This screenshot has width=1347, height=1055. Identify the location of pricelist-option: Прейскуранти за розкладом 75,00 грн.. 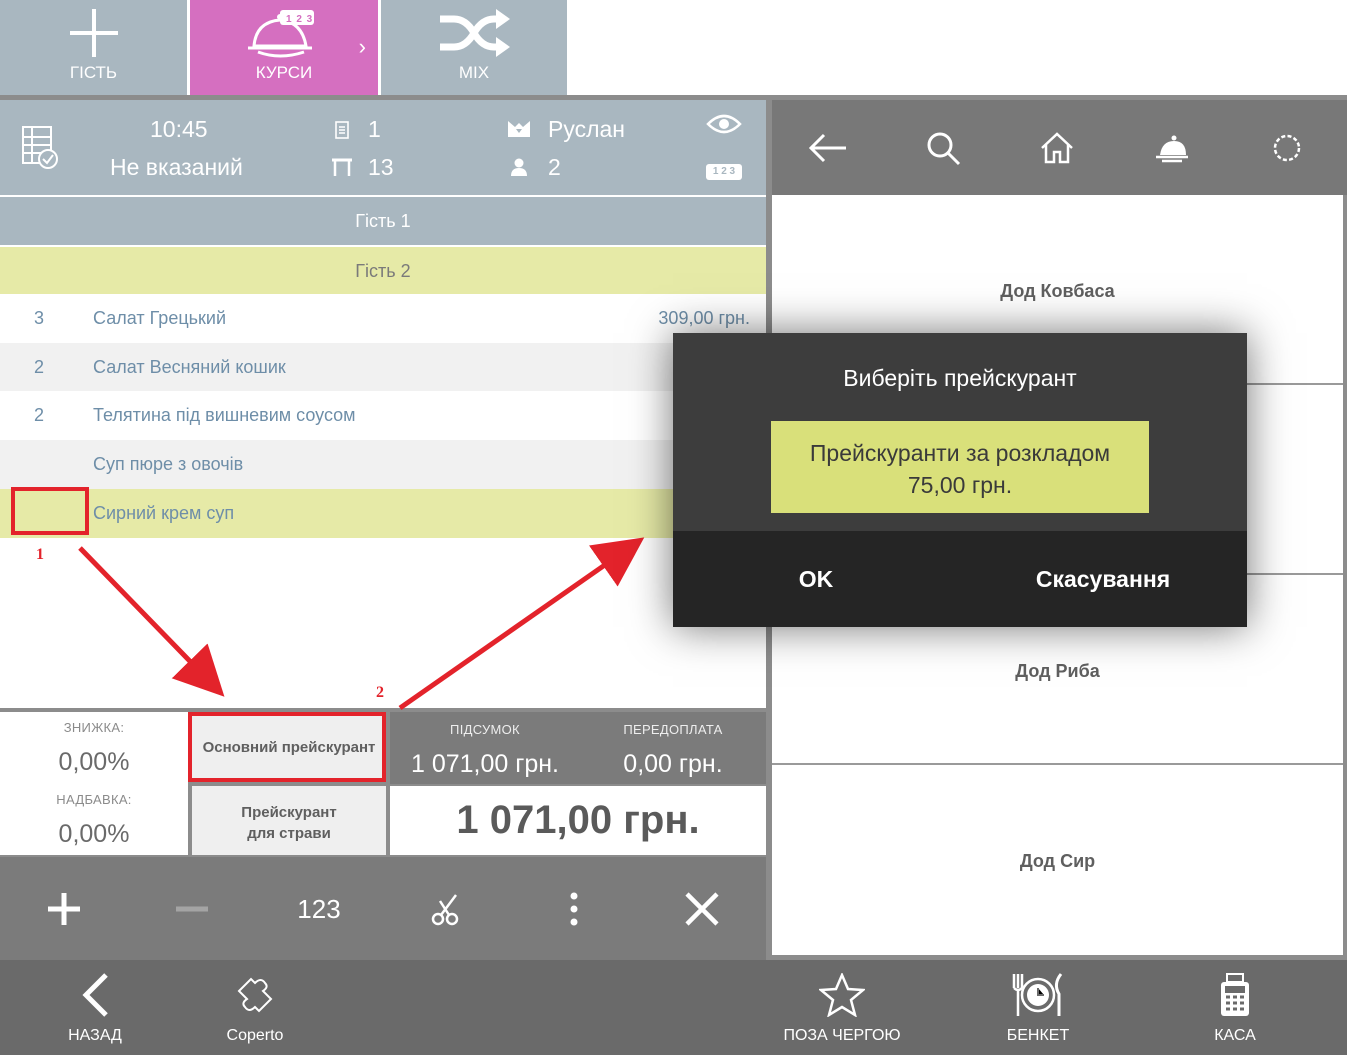
(960, 467).